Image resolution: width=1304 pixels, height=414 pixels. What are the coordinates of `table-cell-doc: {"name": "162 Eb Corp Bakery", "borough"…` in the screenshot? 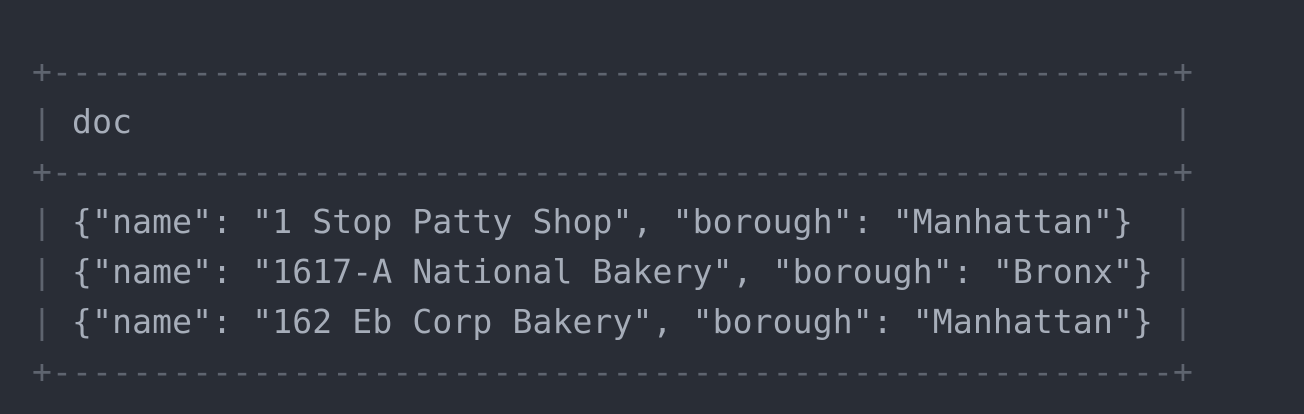 It's located at (613, 321).